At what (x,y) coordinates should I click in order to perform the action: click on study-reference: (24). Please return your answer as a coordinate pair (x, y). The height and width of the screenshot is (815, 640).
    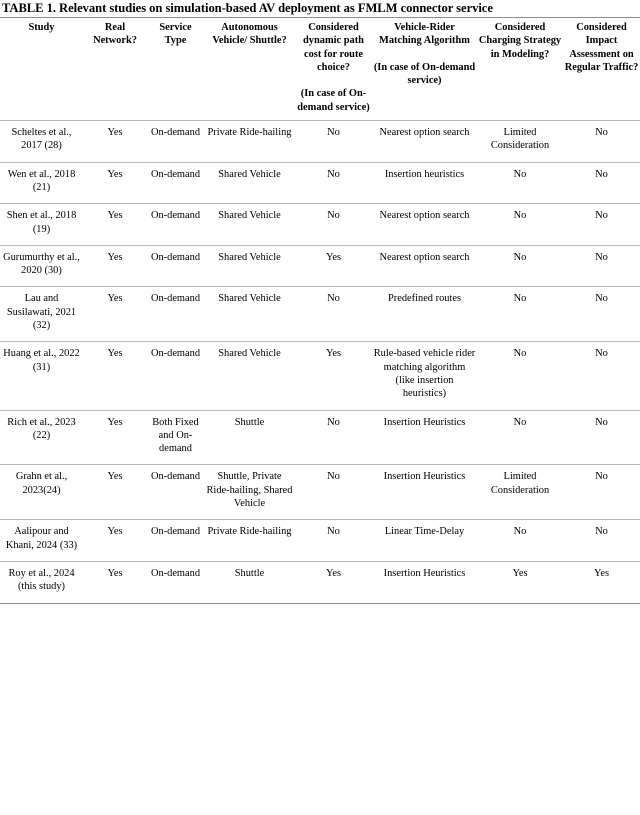
    Looking at the image, I should click on (52, 490).